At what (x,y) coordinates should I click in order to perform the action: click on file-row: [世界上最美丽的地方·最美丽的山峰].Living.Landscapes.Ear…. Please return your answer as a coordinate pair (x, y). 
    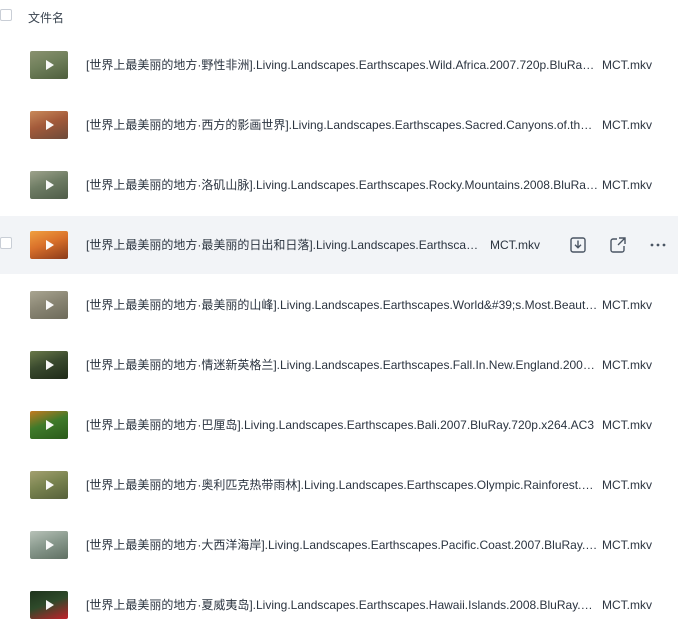
    Looking at the image, I should click on (339, 305).